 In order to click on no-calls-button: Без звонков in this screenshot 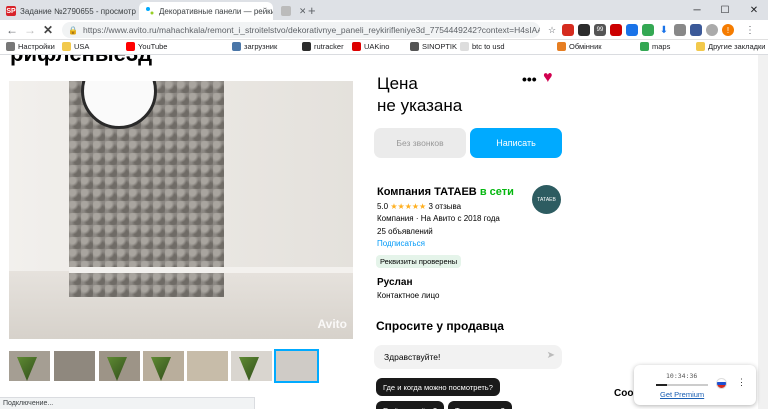, I will do `click(420, 143)`.